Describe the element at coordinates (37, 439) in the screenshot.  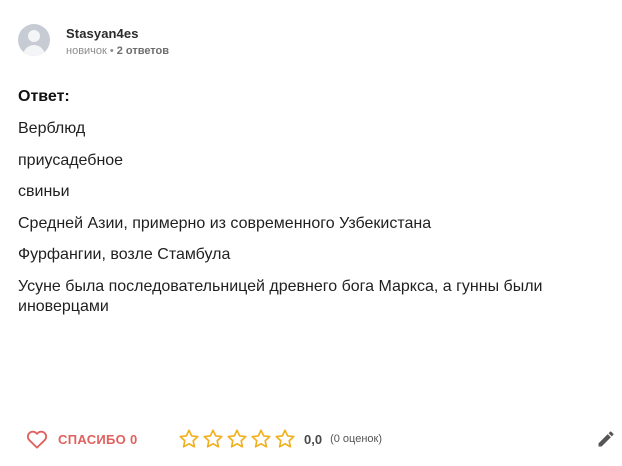
I see `heart-icon` at that location.